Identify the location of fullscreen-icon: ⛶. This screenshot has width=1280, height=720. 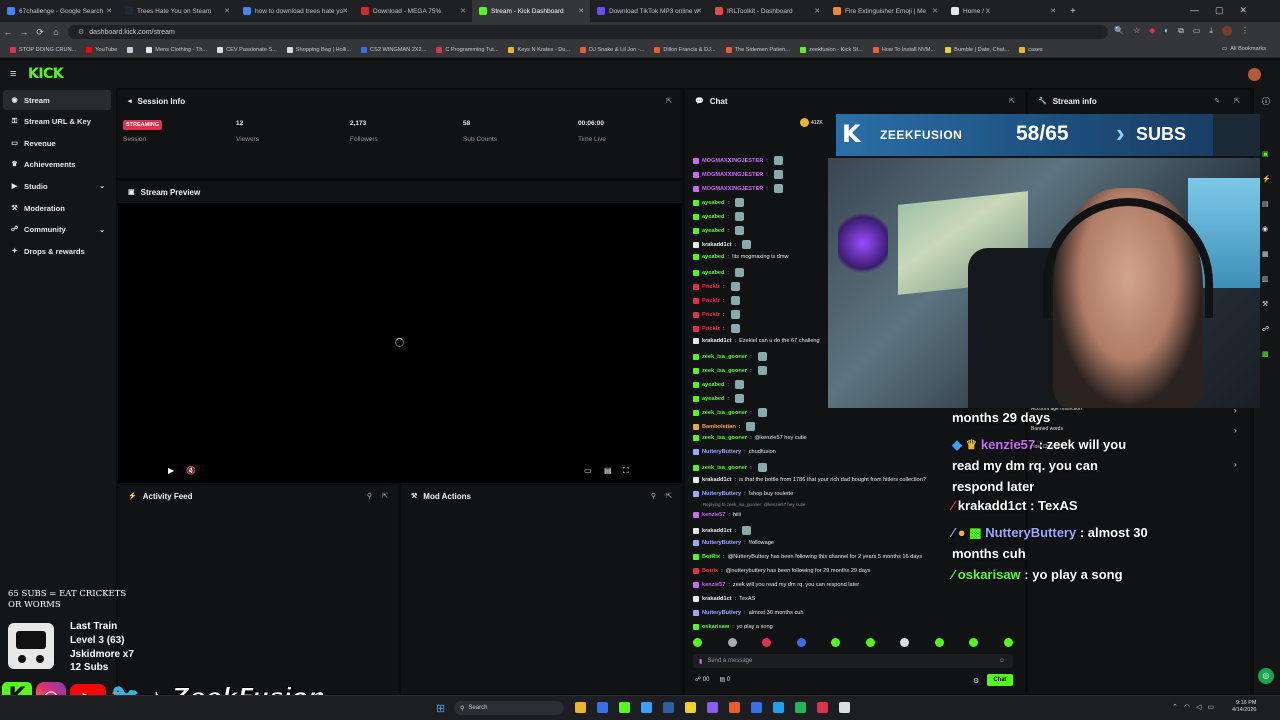
(626, 471).